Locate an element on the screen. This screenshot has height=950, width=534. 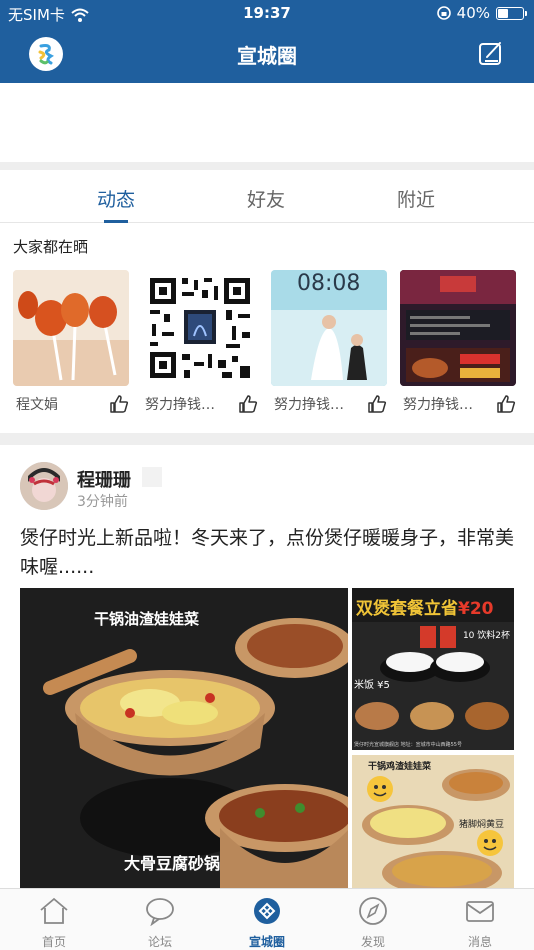
post-author: 程珊珊 is located at coordinates (104, 479).